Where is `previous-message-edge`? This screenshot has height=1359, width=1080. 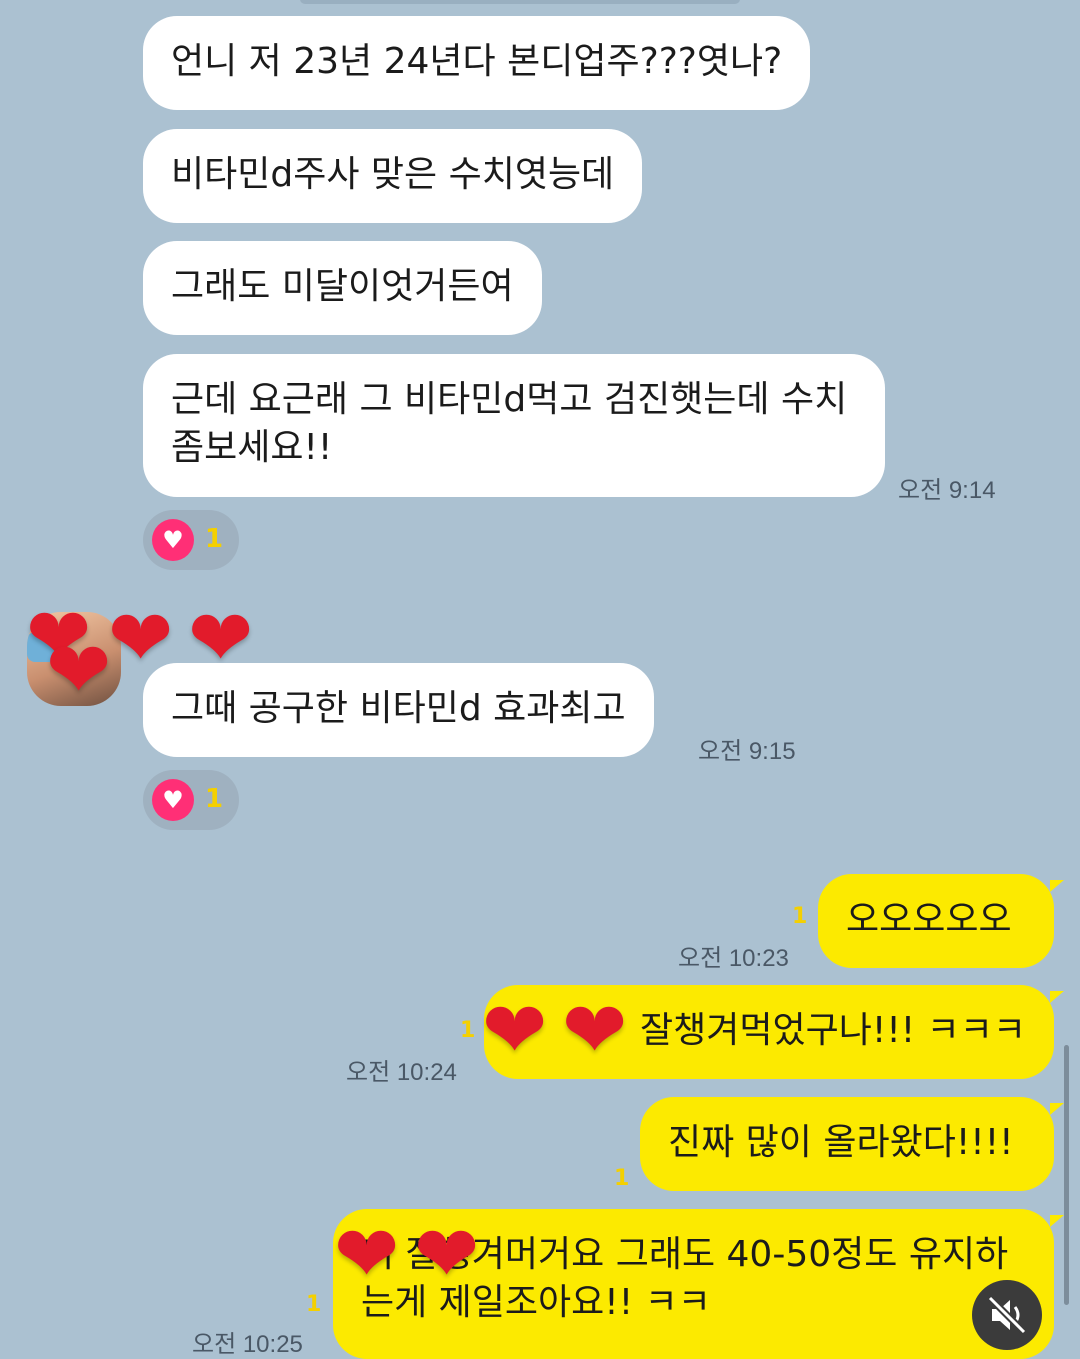 previous-message-edge is located at coordinates (520, 2).